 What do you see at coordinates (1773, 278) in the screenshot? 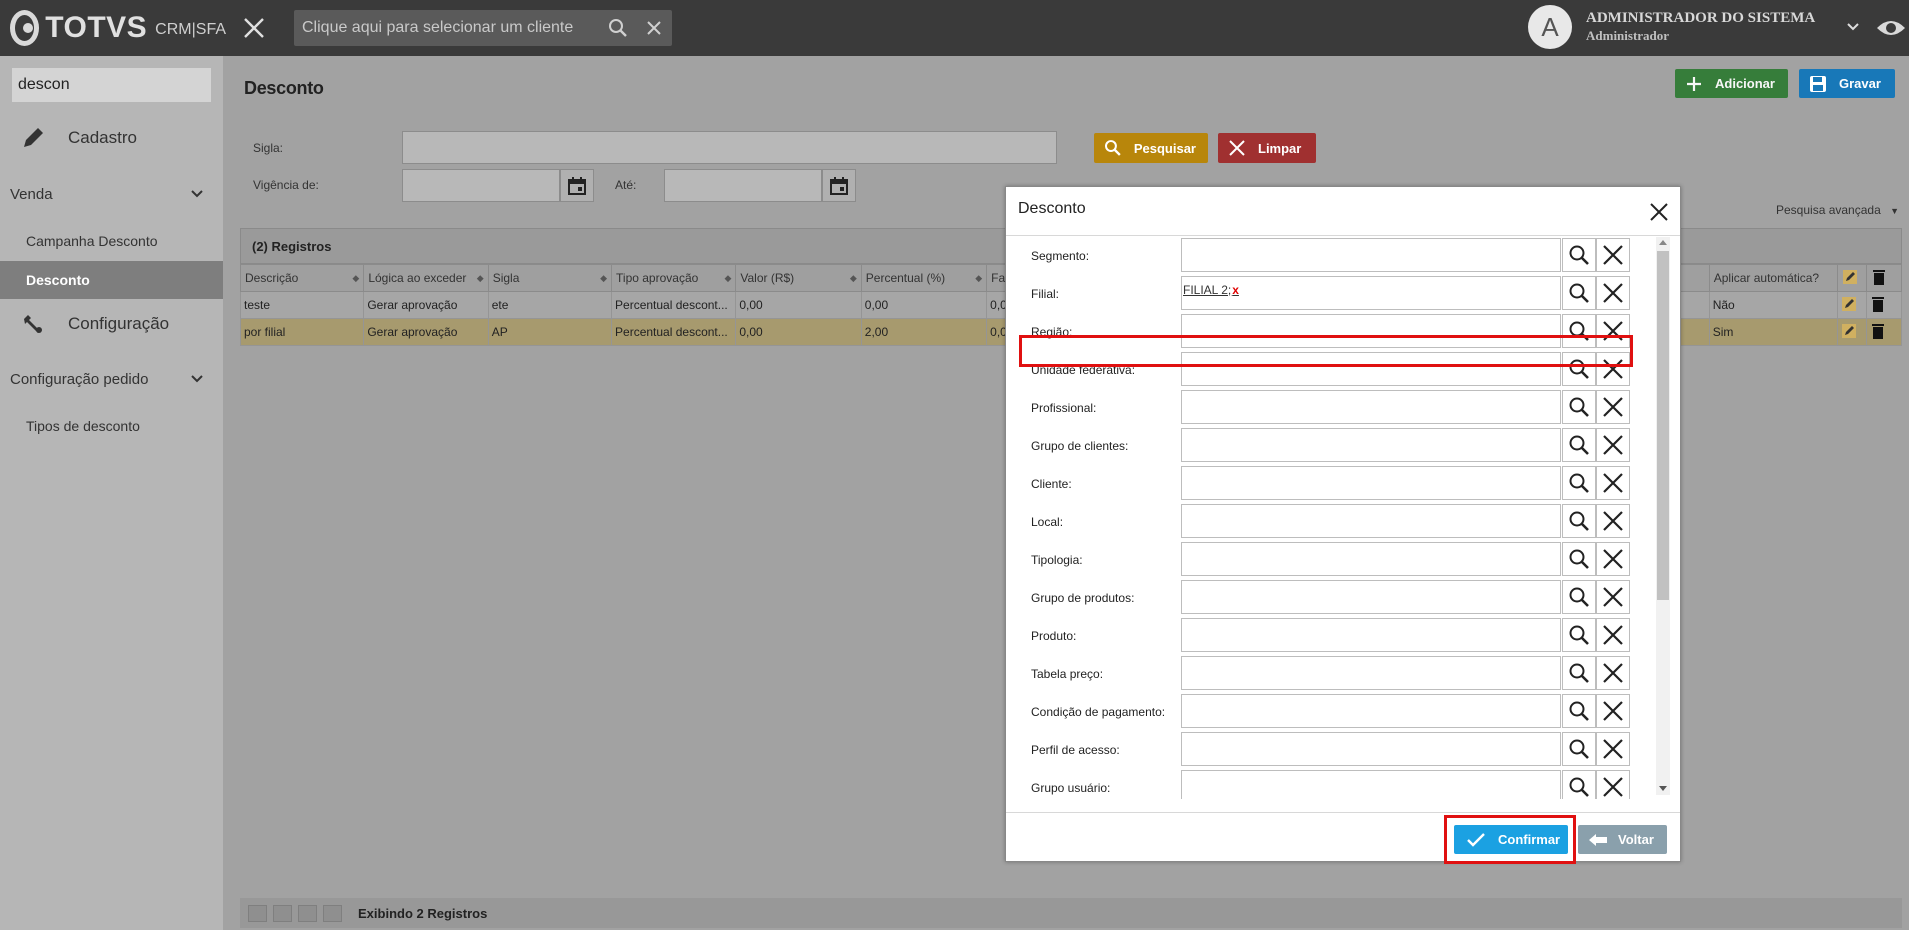
I see `column-header: Aplicar automática?` at bounding box center [1773, 278].